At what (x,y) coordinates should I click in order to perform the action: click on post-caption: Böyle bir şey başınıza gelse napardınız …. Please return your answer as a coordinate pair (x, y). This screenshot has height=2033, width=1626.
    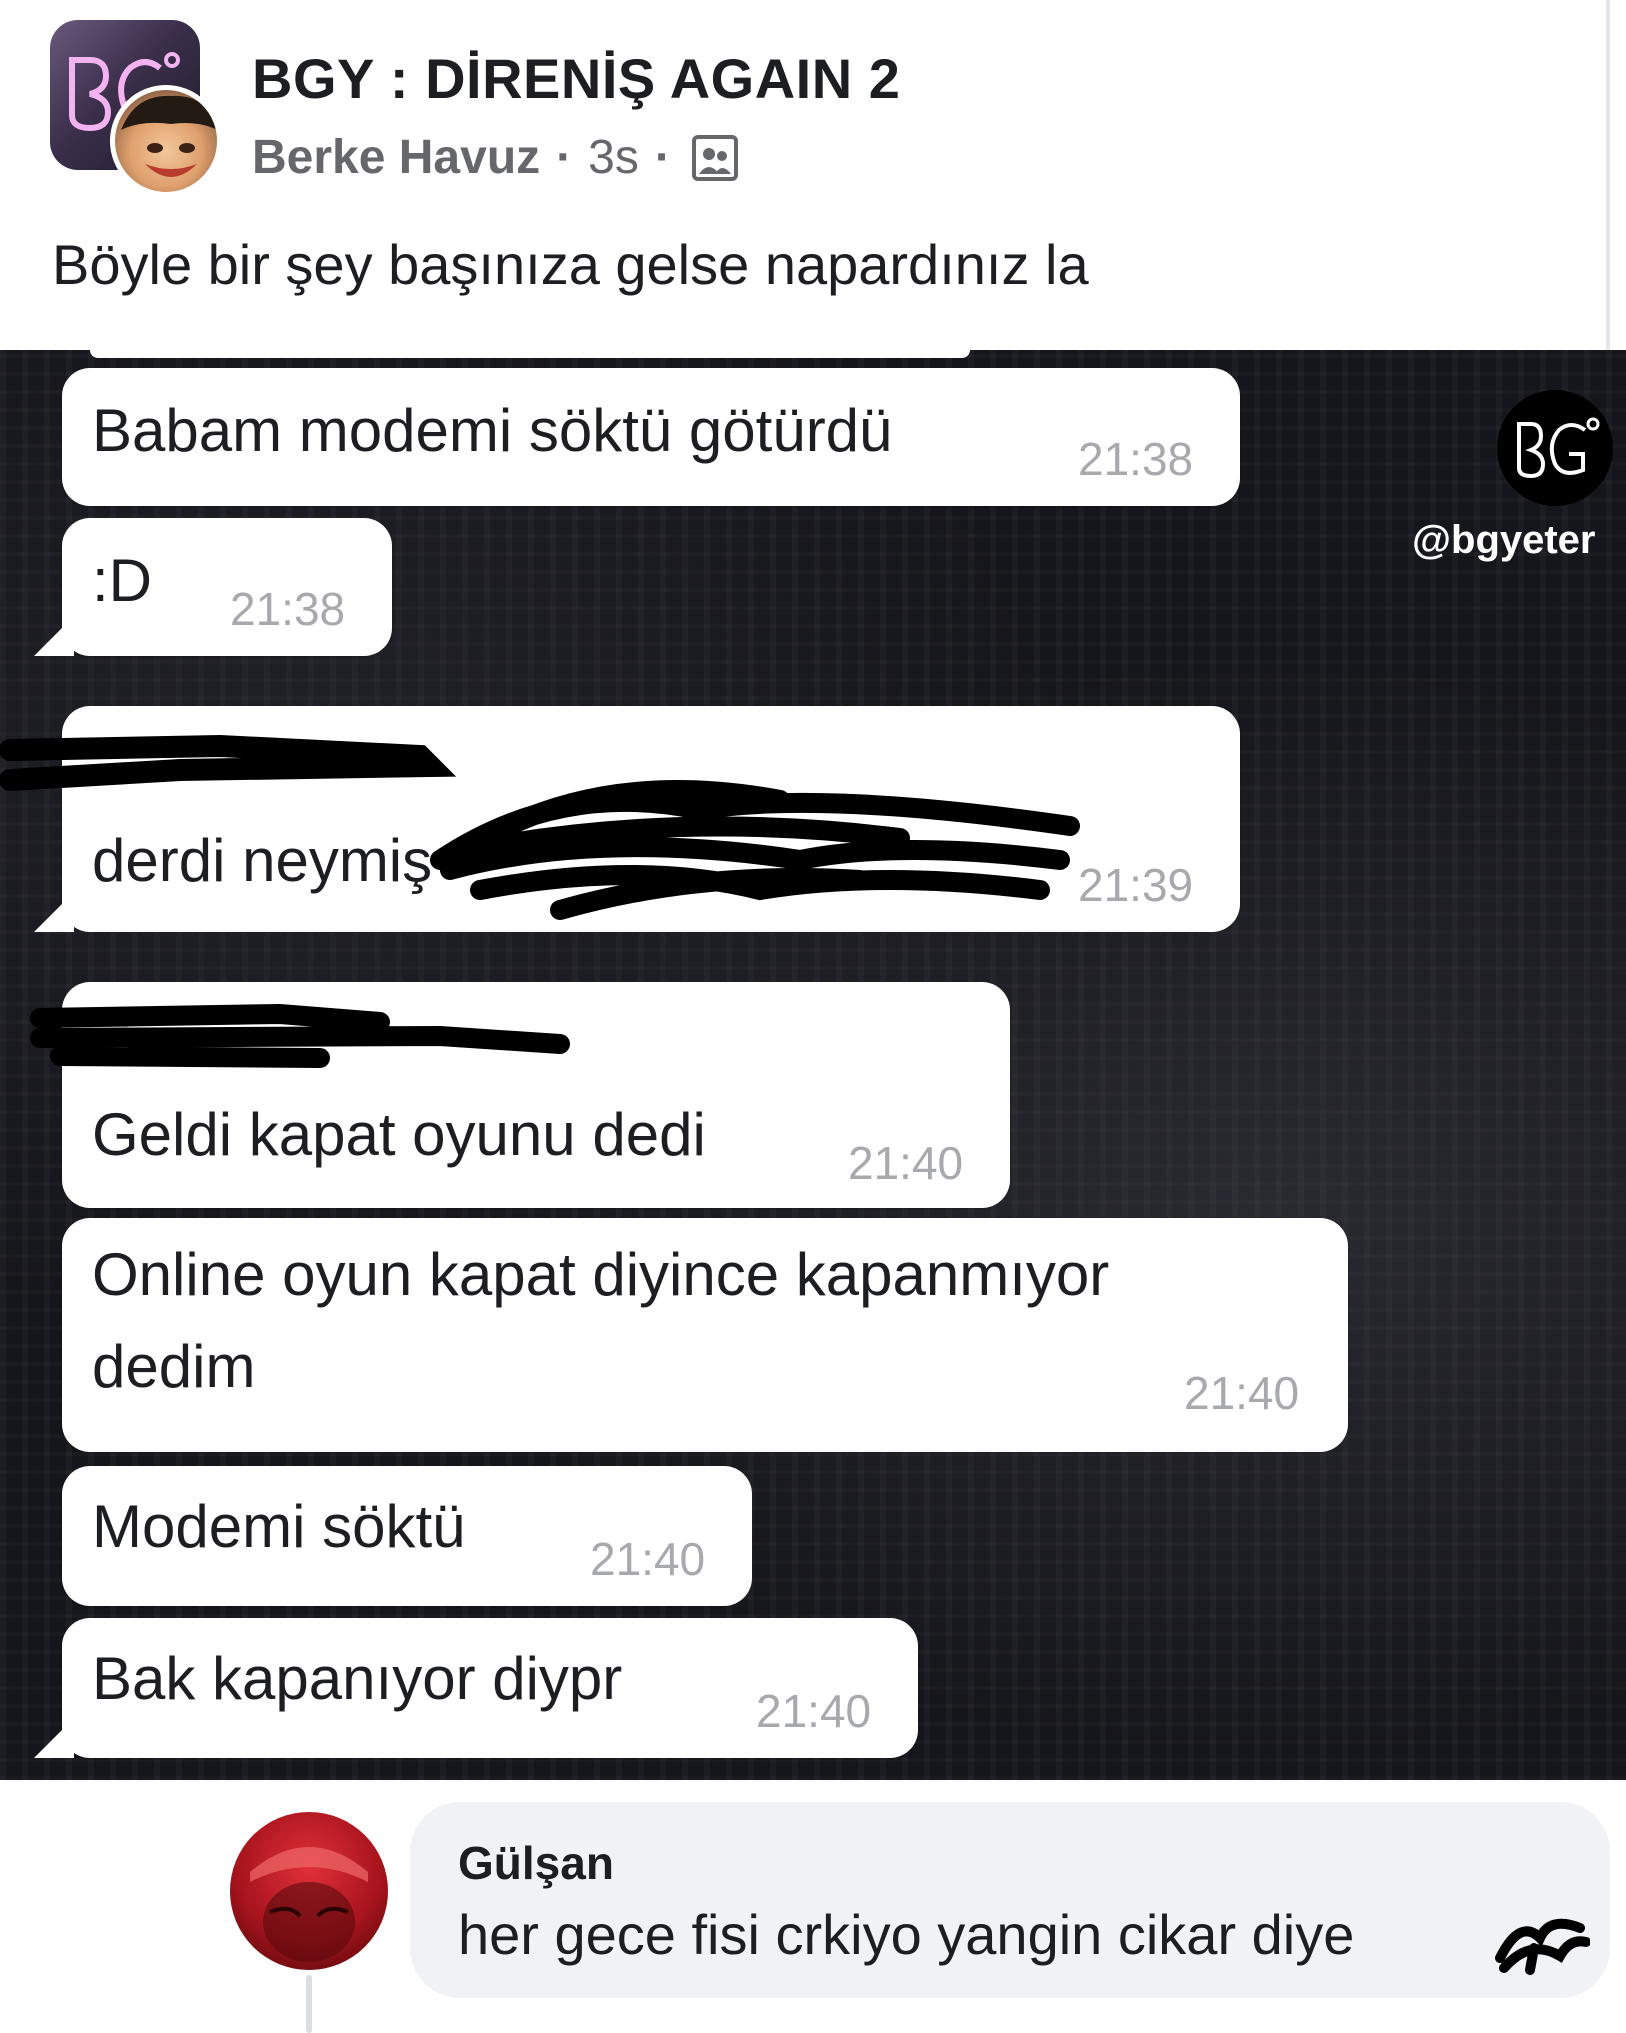
    Looking at the image, I should click on (570, 264).